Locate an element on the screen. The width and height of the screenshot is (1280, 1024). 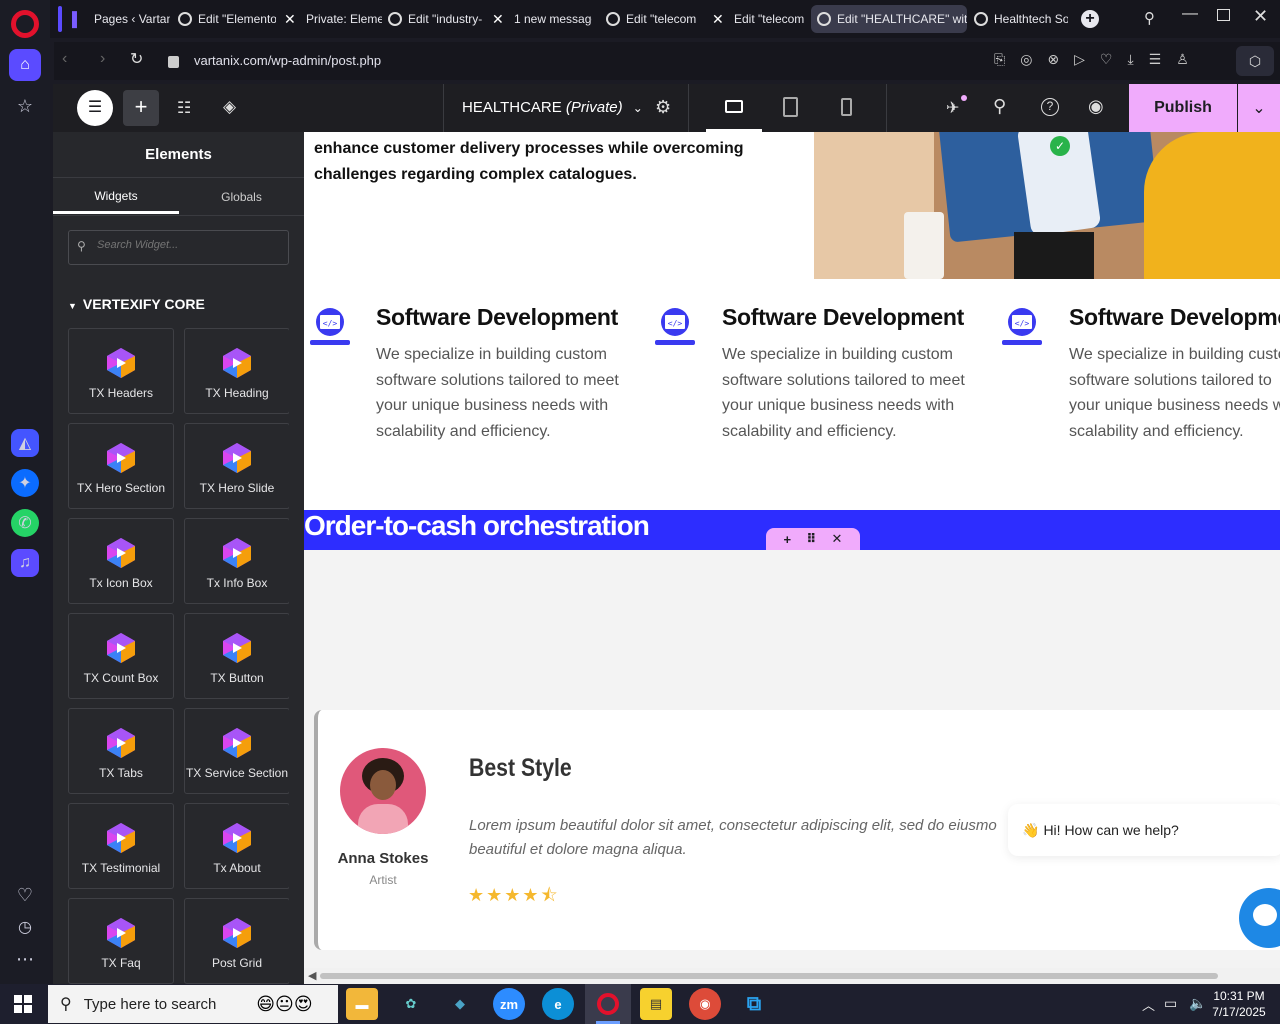
laptop-code-icon: </> is located at coordinates (675, 326).